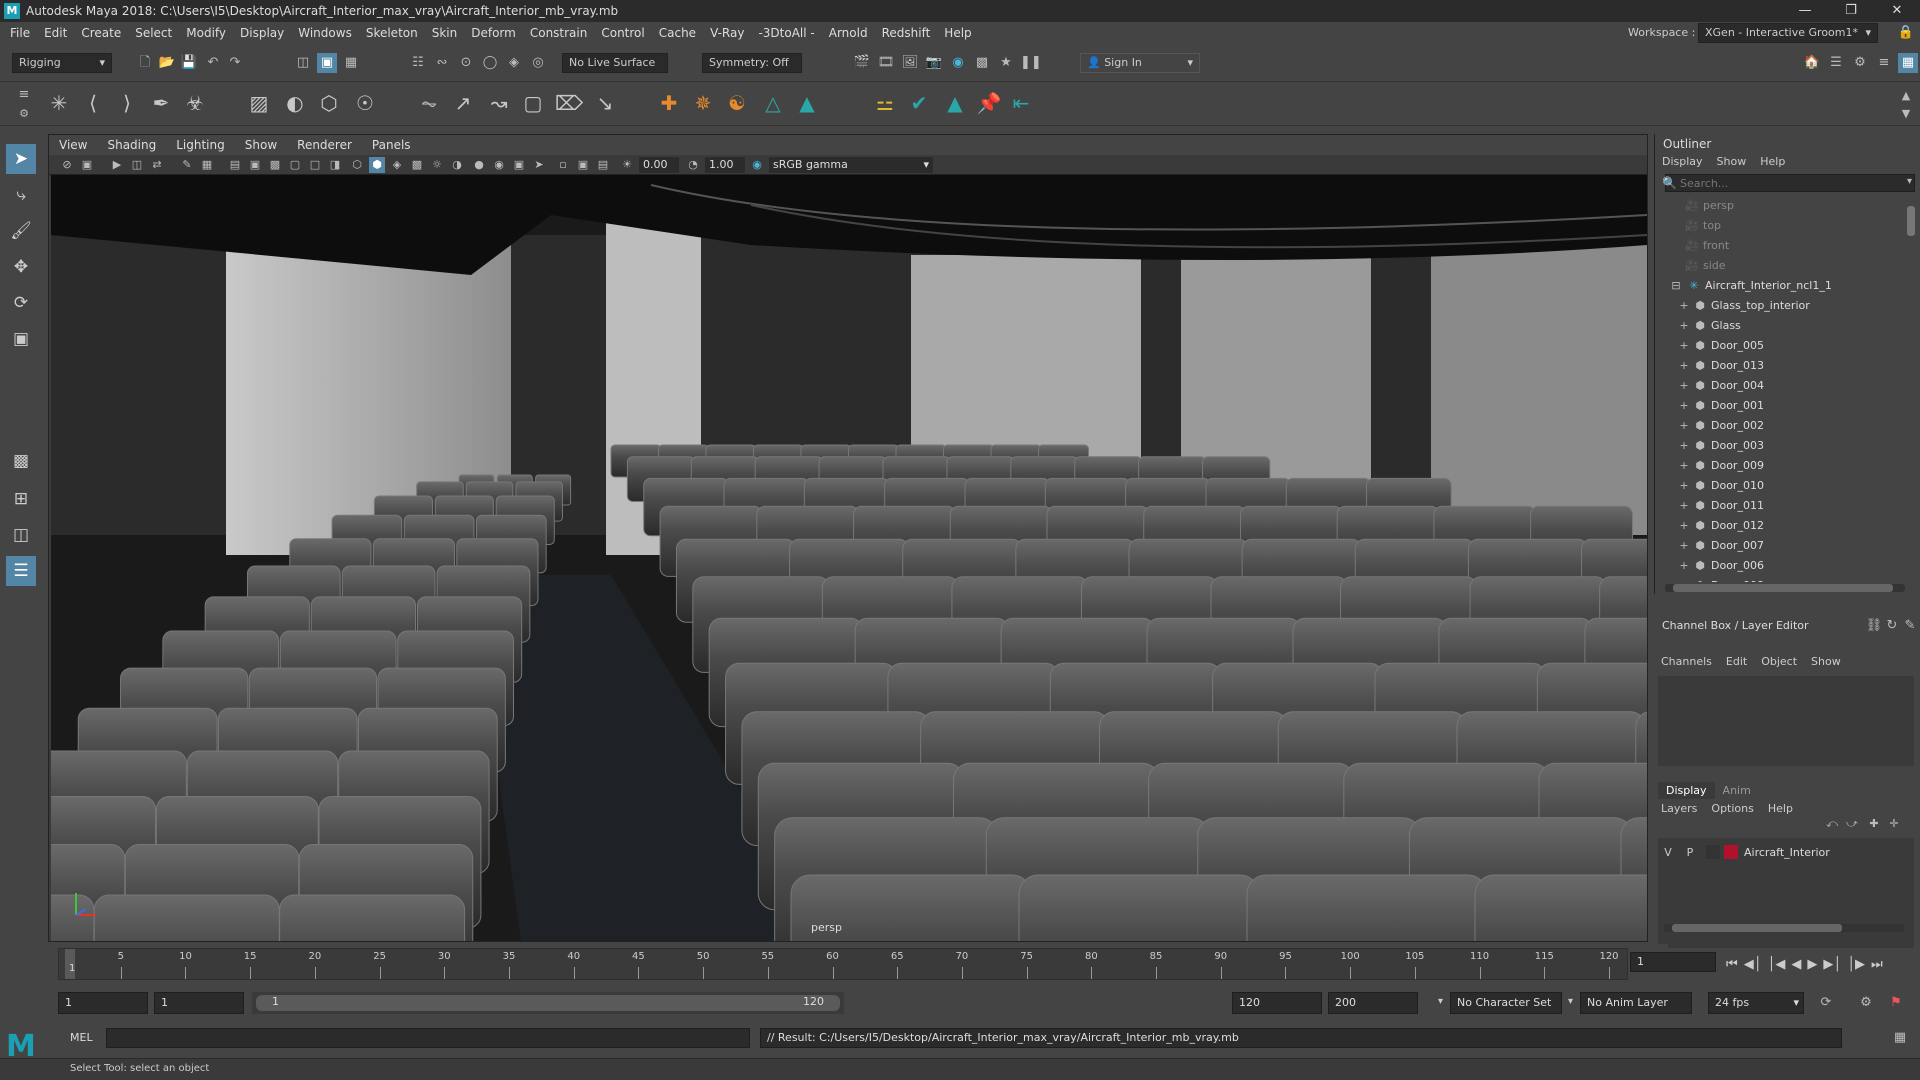 Image resolution: width=1920 pixels, height=1080 pixels. I want to click on save-scene-icon: 💾, so click(189, 63).